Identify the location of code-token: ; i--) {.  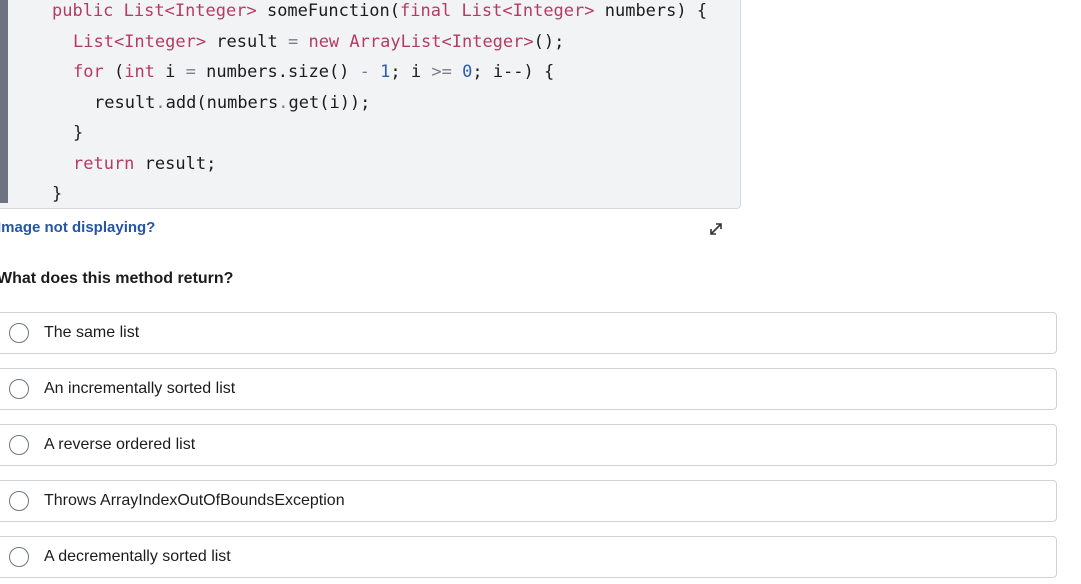
(513, 72).